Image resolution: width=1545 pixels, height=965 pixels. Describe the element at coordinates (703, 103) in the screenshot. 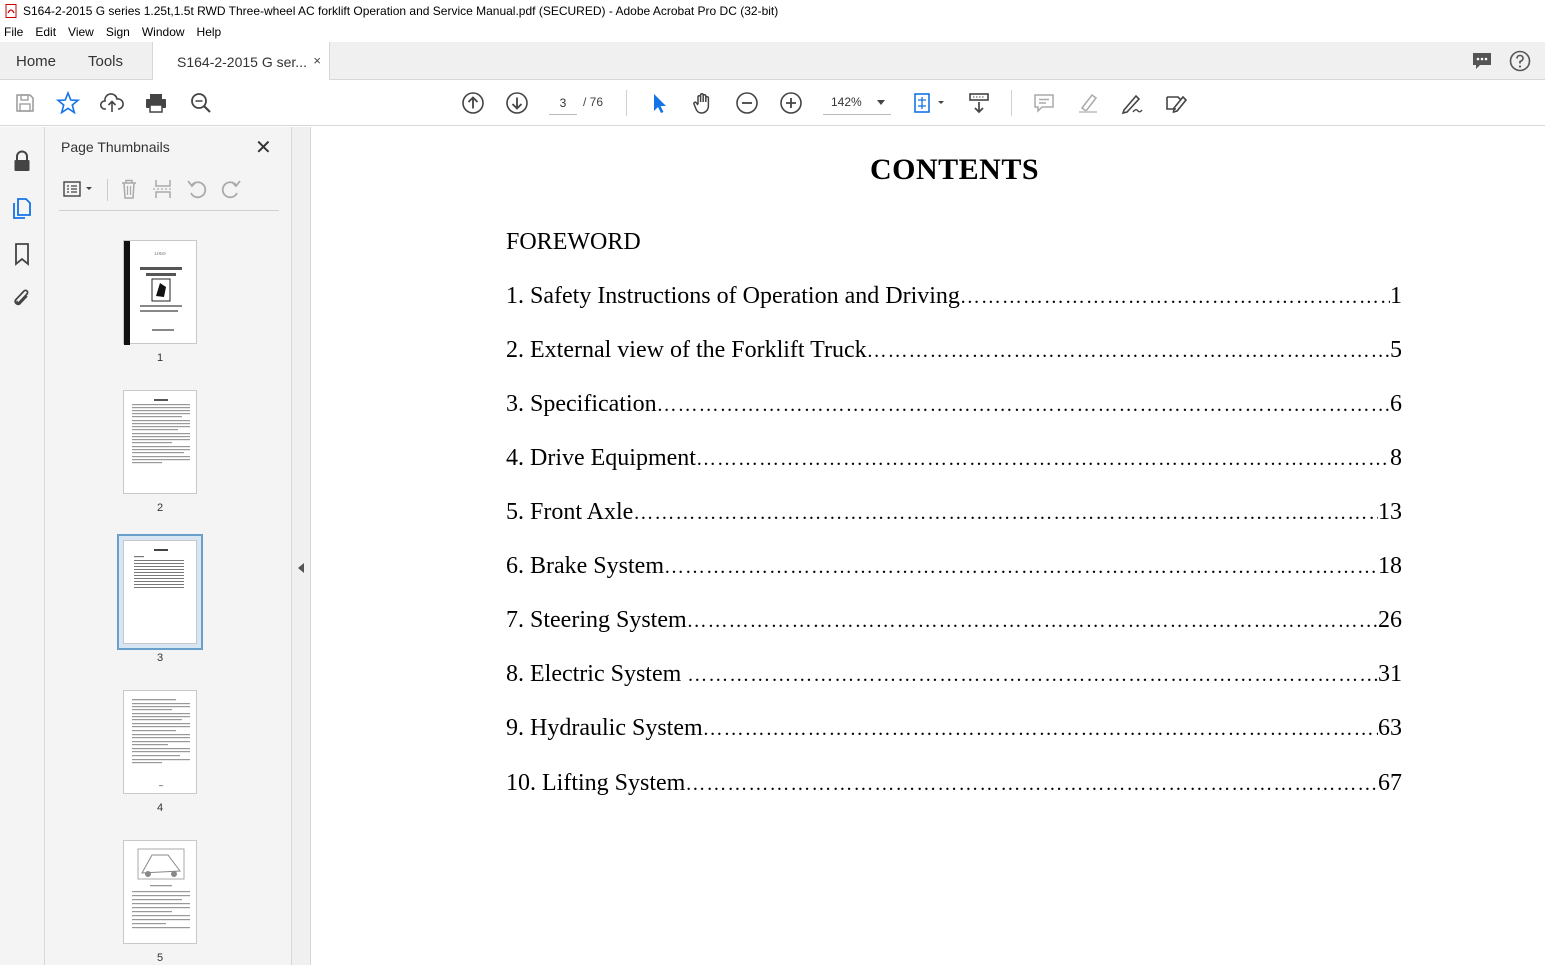

I see `hand-icon` at that location.